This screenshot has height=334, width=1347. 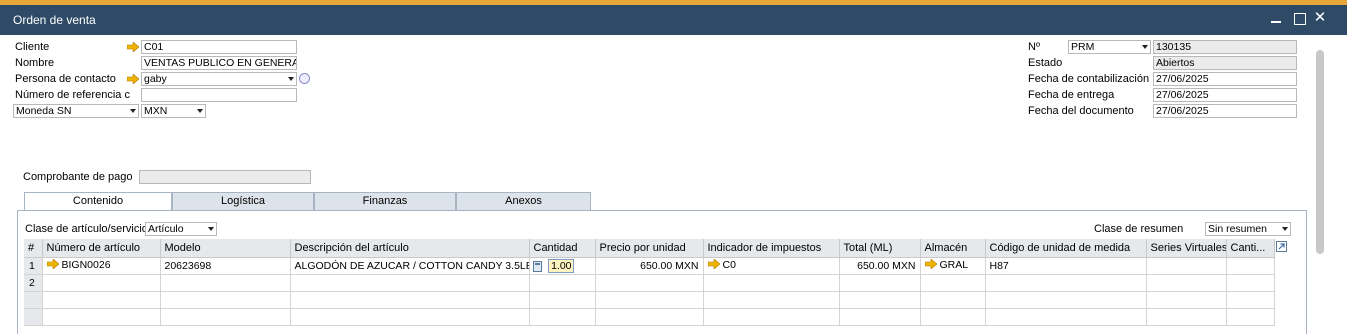 I want to click on col-header-almacen: Almacén, so click(x=953, y=248).